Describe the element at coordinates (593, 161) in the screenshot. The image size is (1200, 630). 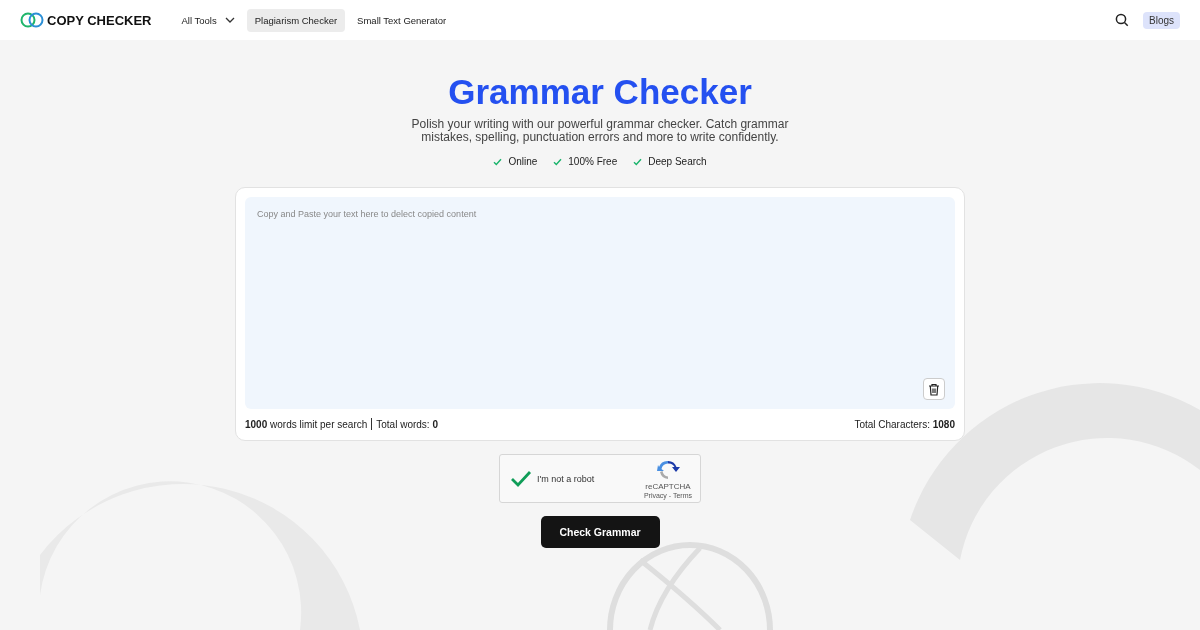
I see `feature-label: 100% Free` at that location.